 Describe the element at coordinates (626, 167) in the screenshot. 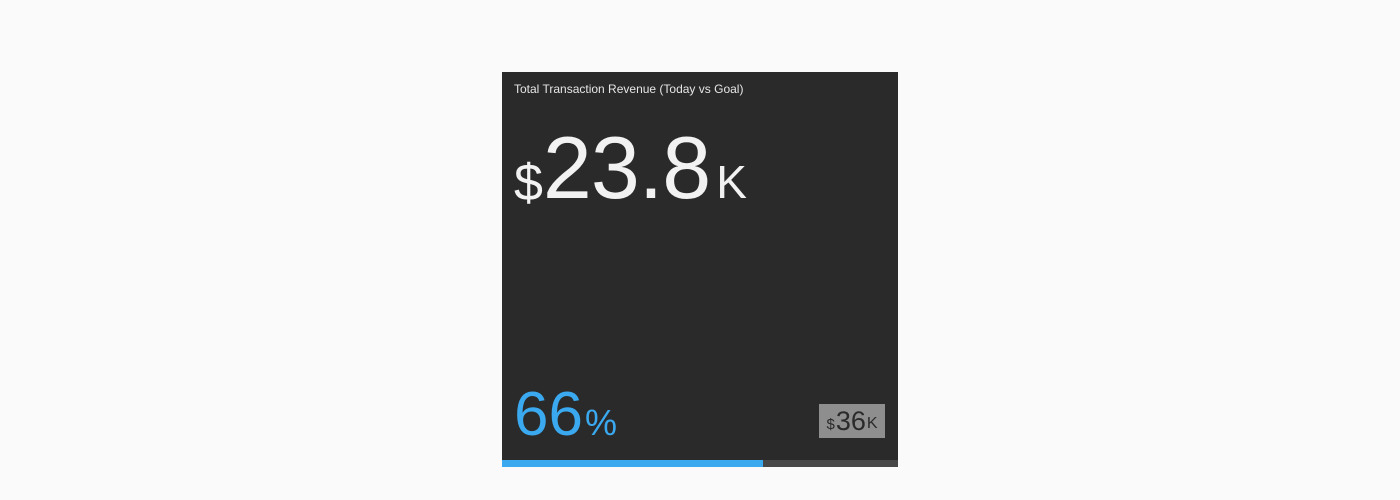

I see `current-revenue-number: 23.8` at that location.